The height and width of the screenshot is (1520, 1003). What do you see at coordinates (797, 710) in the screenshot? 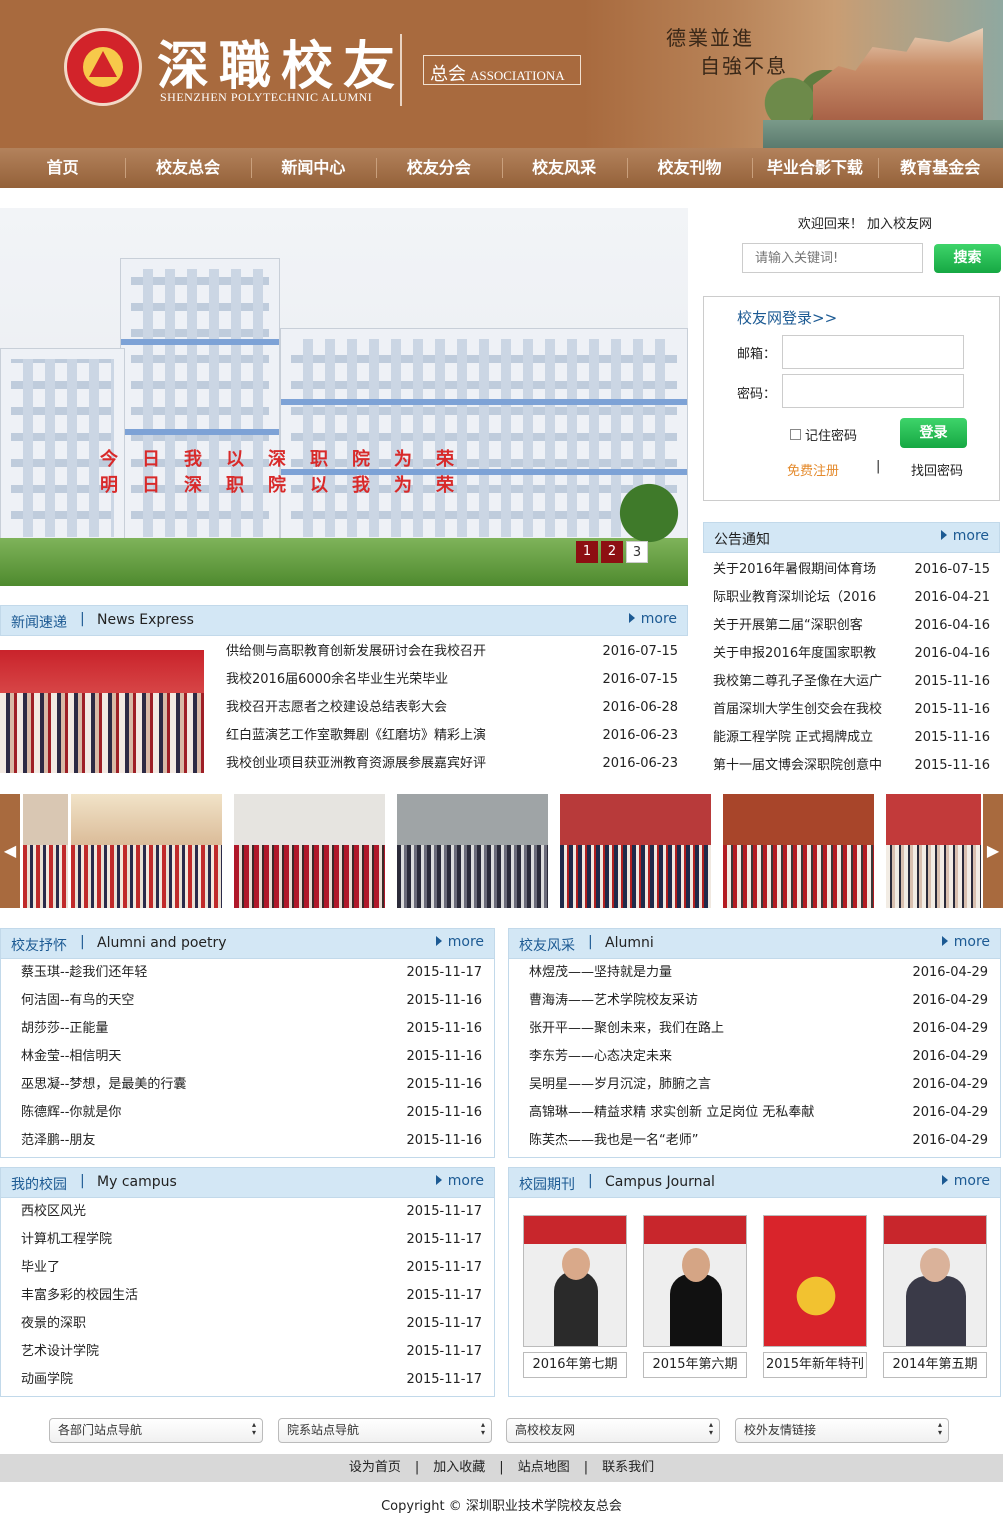
I see `notice-item-title: 首届深圳大学生创交会在我校` at bounding box center [797, 710].